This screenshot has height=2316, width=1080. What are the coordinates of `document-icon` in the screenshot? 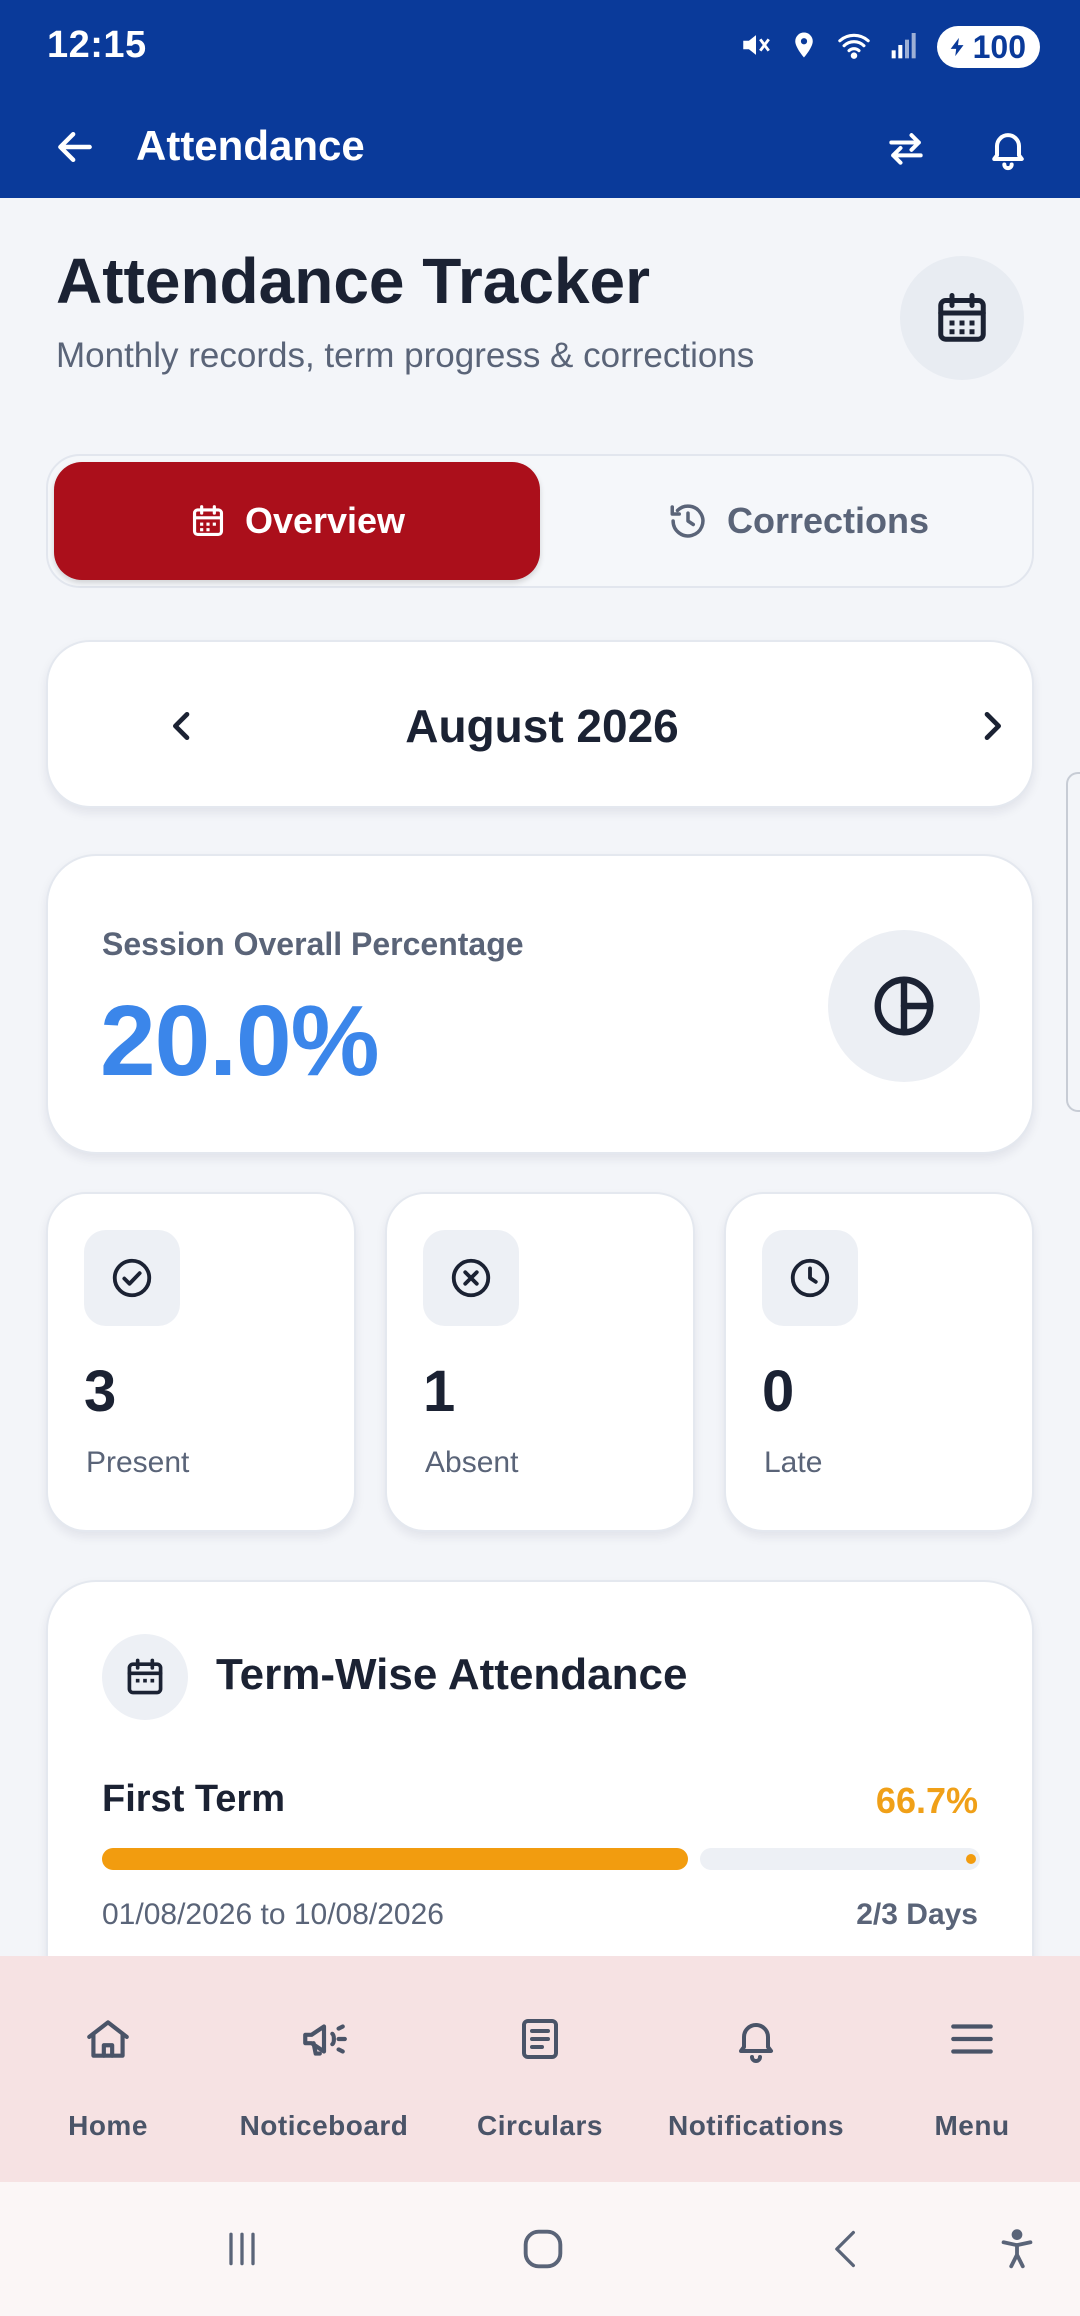 It's located at (540, 2039).